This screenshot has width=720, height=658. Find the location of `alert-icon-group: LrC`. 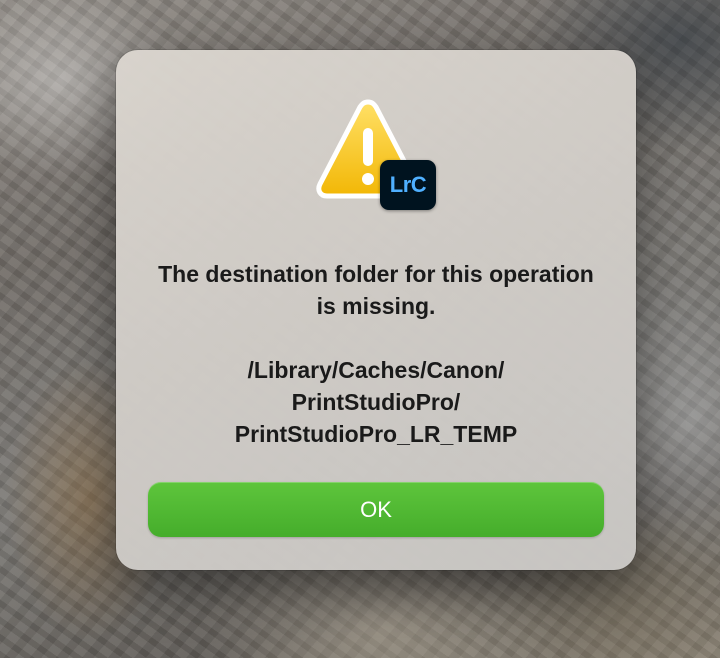

alert-icon-group: LrC is located at coordinates (377, 155).